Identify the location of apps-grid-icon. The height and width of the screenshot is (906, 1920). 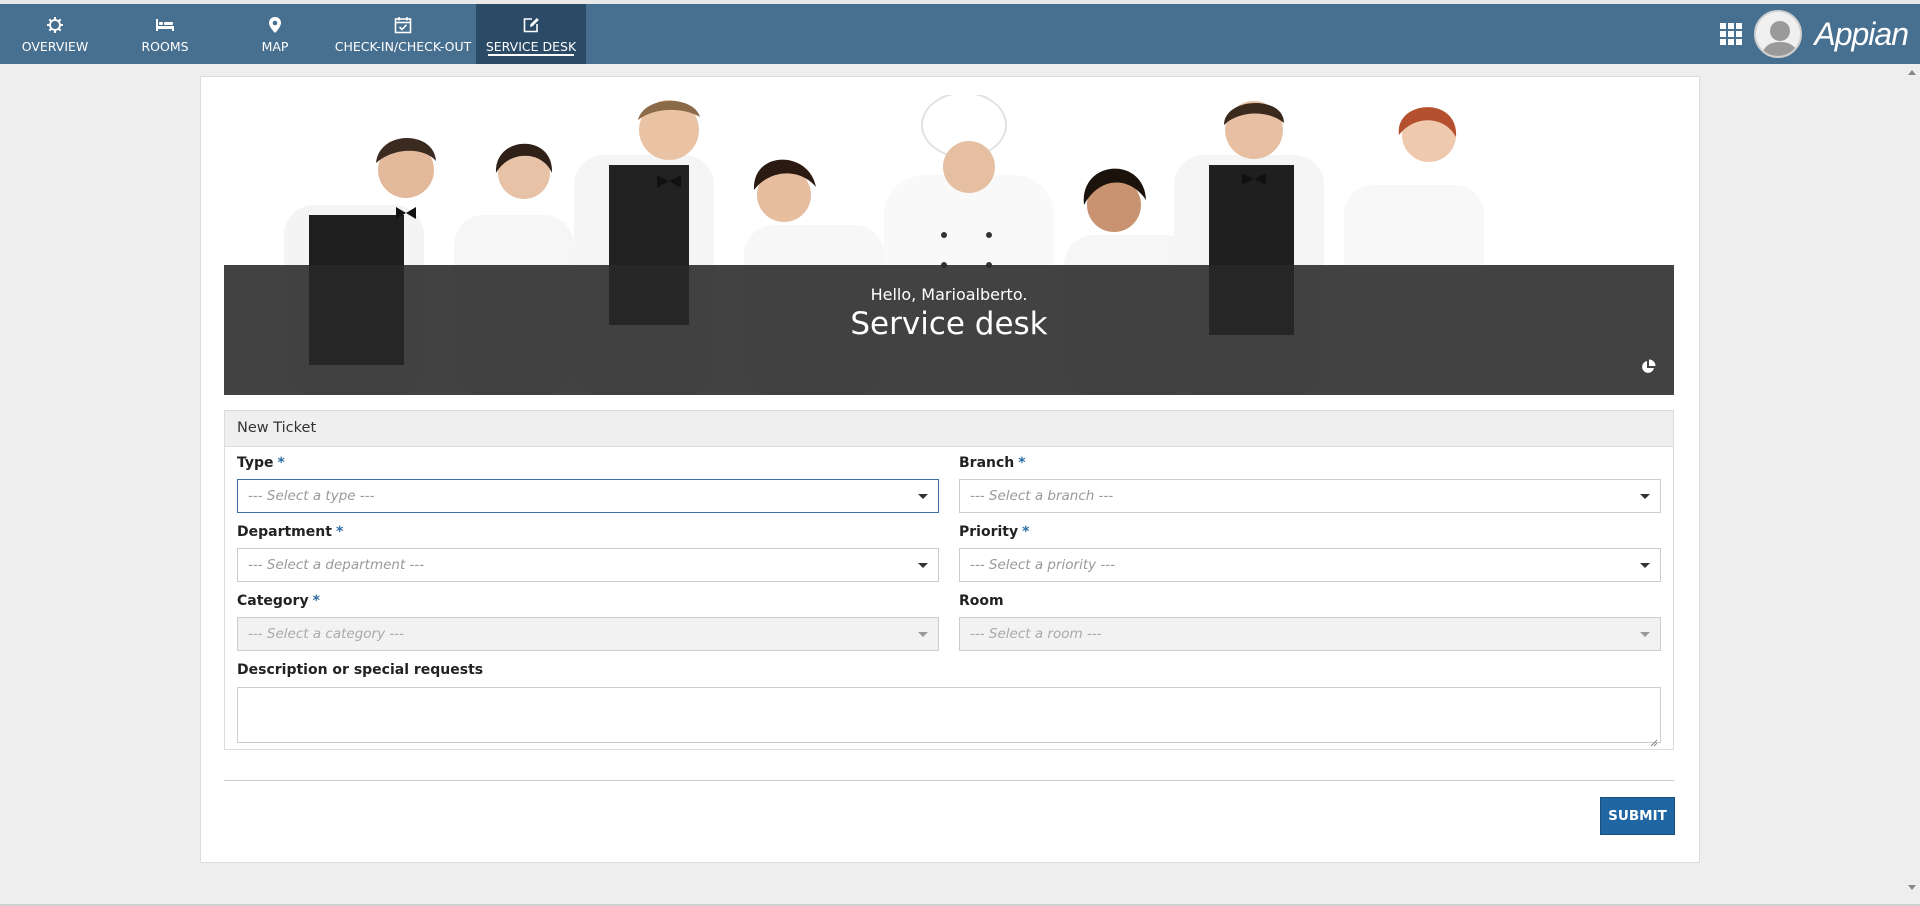
(1731, 34).